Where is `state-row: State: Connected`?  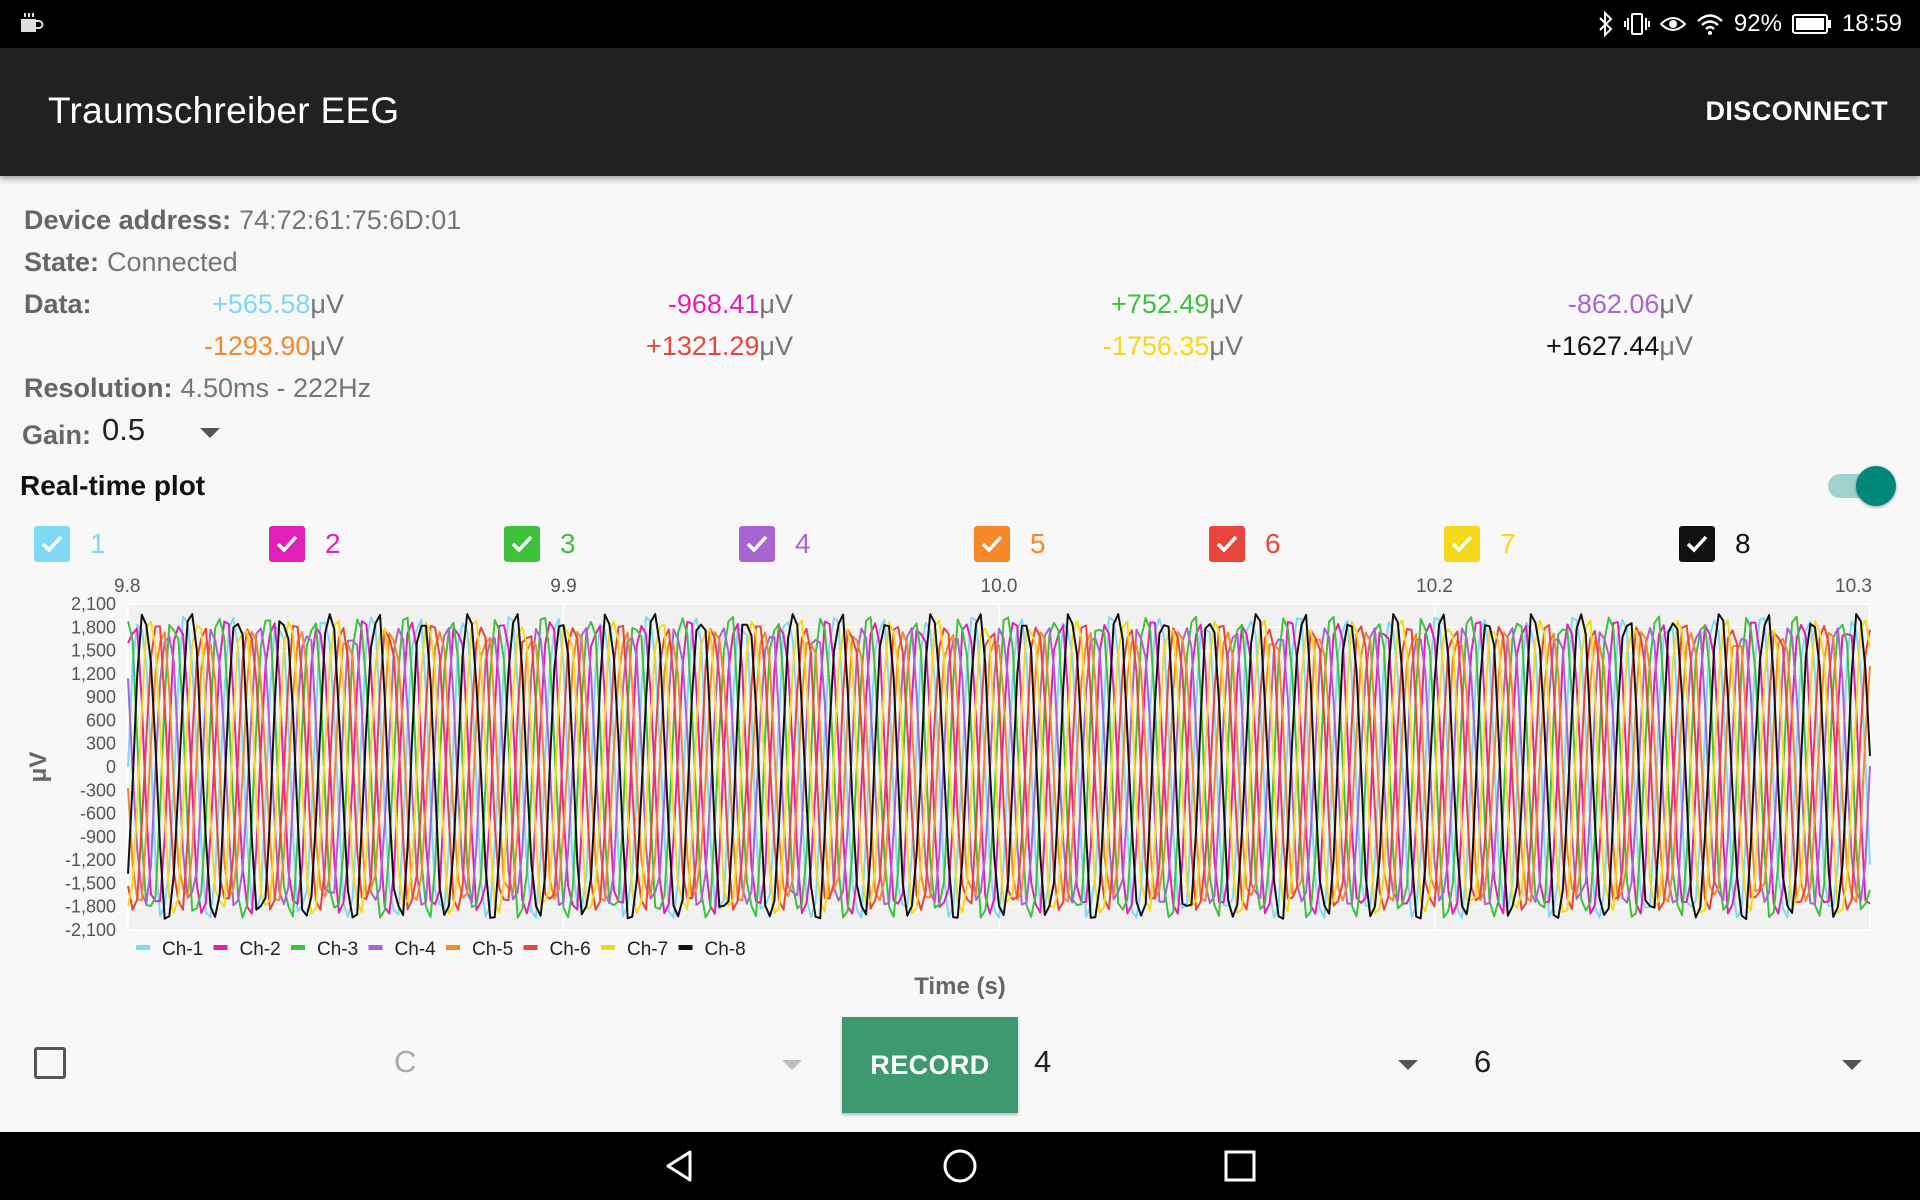
state-row: State: Connected is located at coordinates (131, 262).